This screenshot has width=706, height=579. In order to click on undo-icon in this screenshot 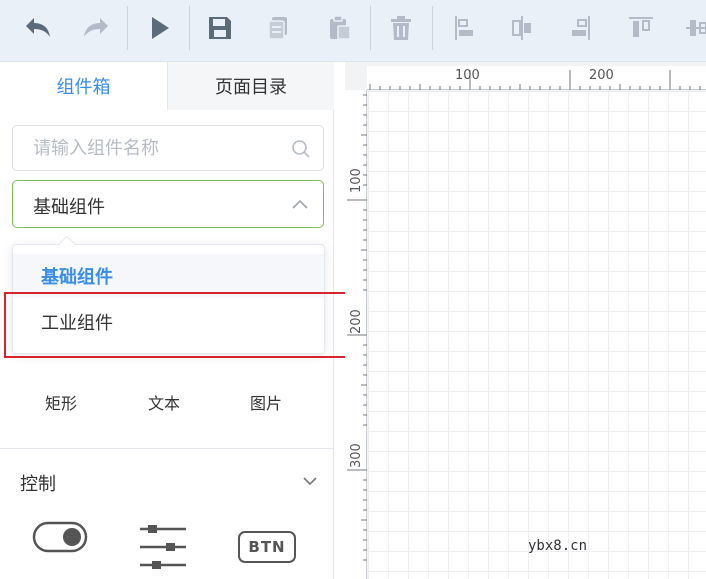, I will do `click(38, 27)`.